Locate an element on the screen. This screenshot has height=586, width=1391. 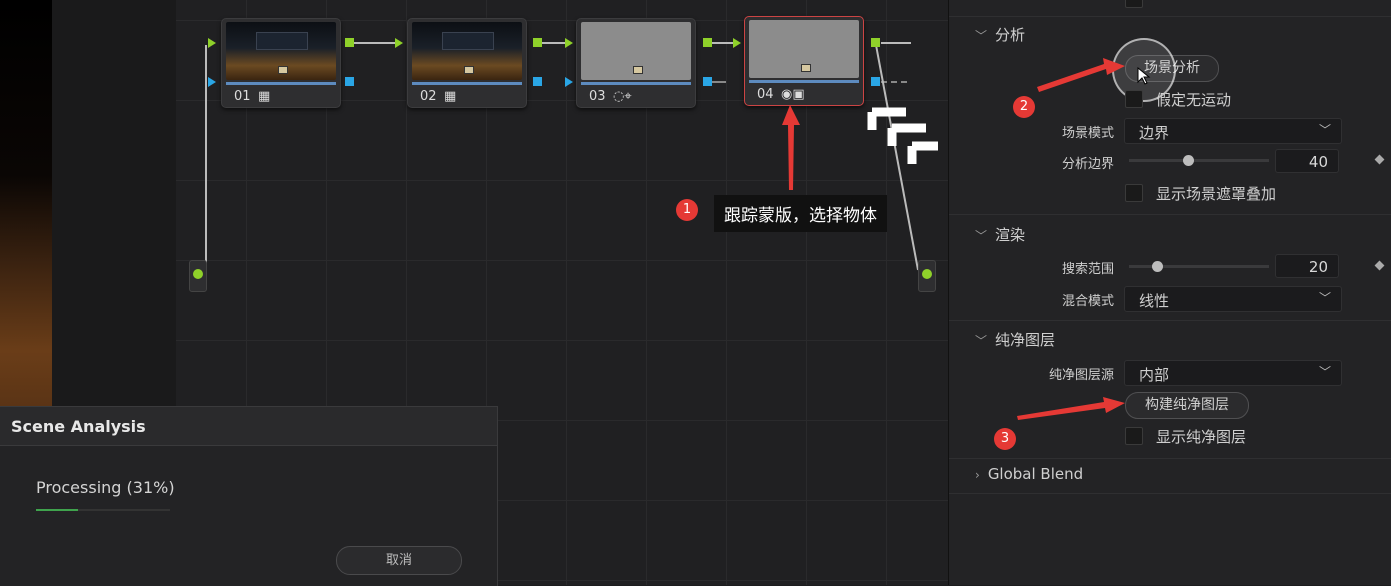
step-badge-1: 1 is located at coordinates (687, 210).